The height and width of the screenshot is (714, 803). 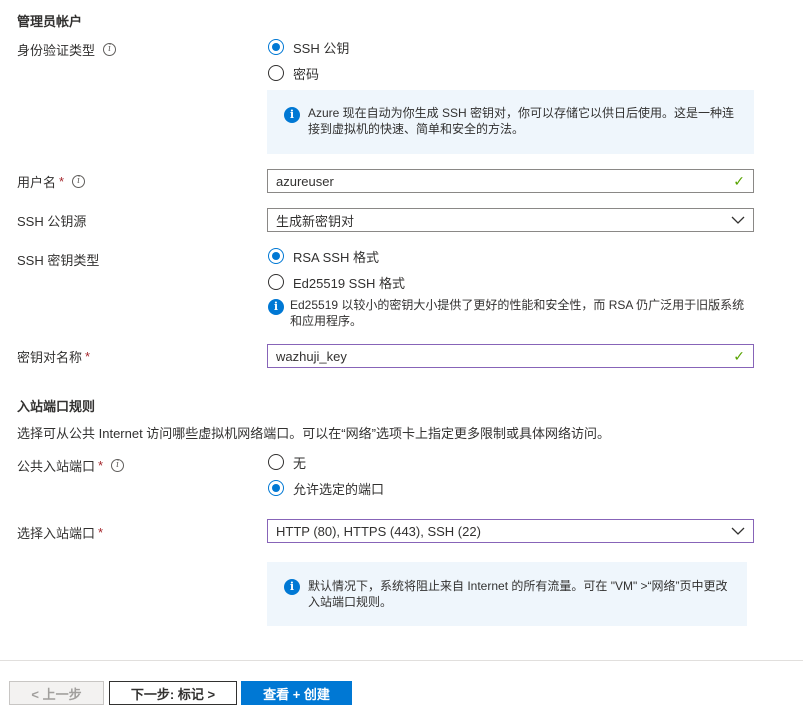 What do you see at coordinates (378, 531) in the screenshot?
I see `select-ports-value: HTTP (80), HTTPS (443), SSH (22)` at bounding box center [378, 531].